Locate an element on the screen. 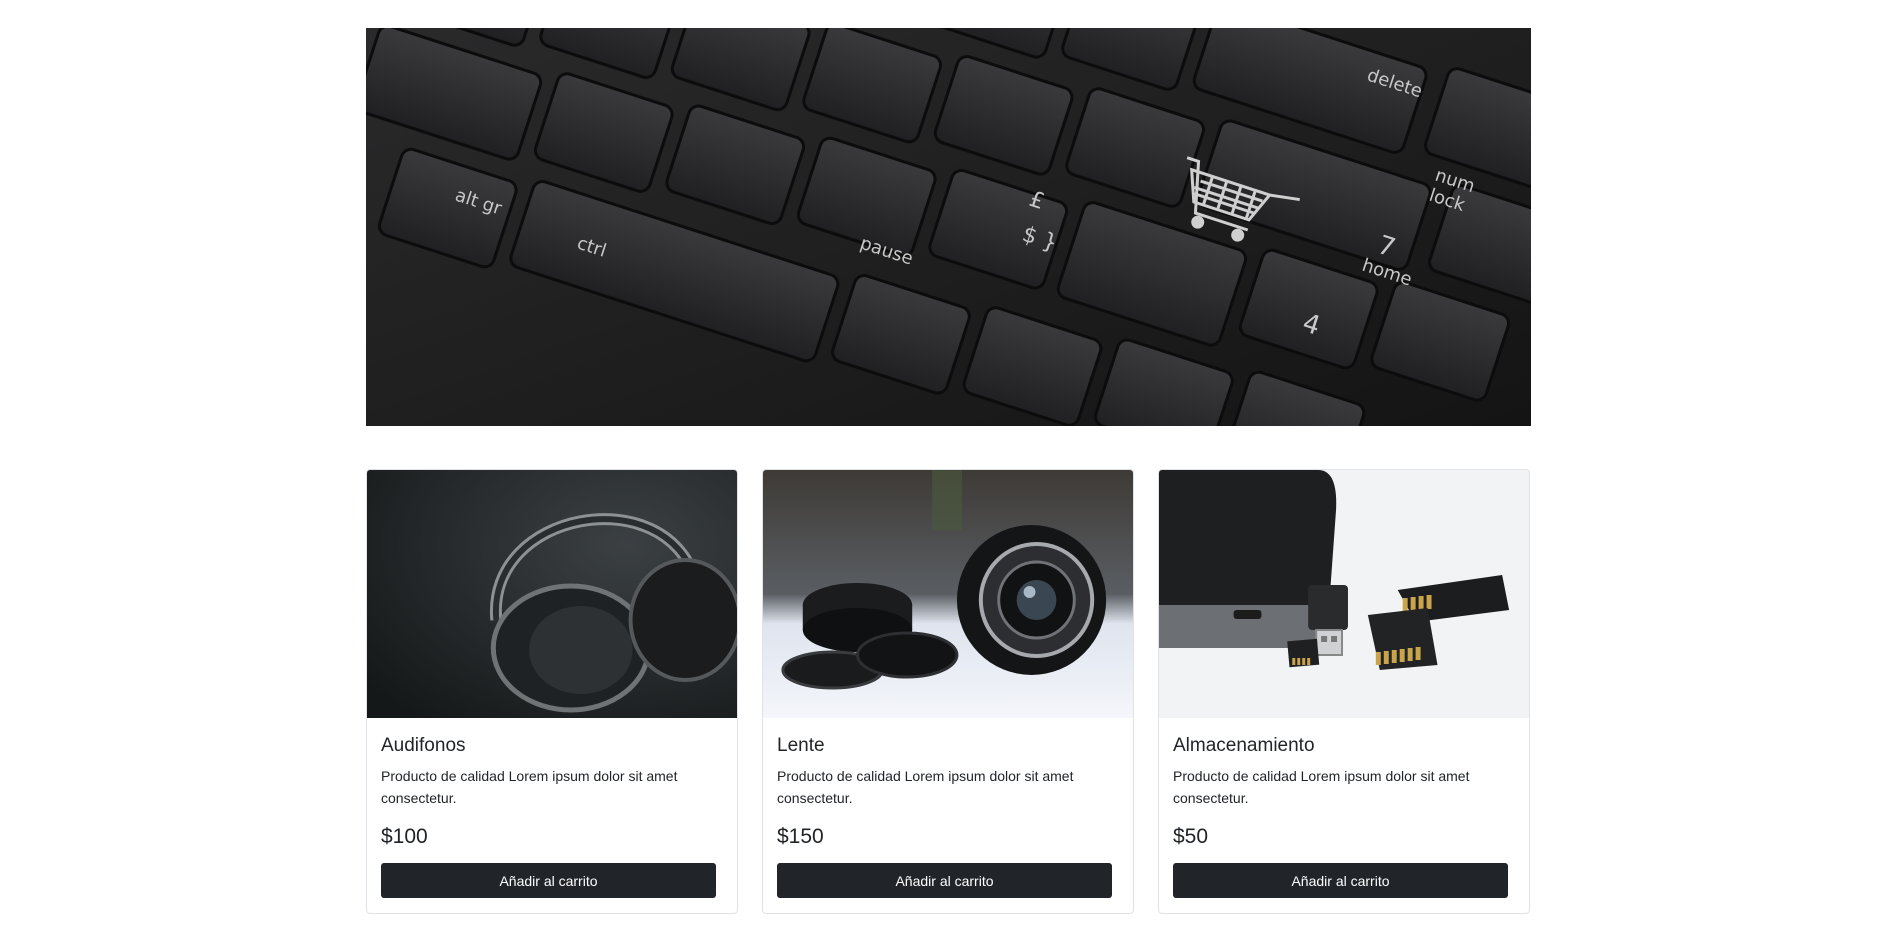  product-name: Lente is located at coordinates (801, 745).